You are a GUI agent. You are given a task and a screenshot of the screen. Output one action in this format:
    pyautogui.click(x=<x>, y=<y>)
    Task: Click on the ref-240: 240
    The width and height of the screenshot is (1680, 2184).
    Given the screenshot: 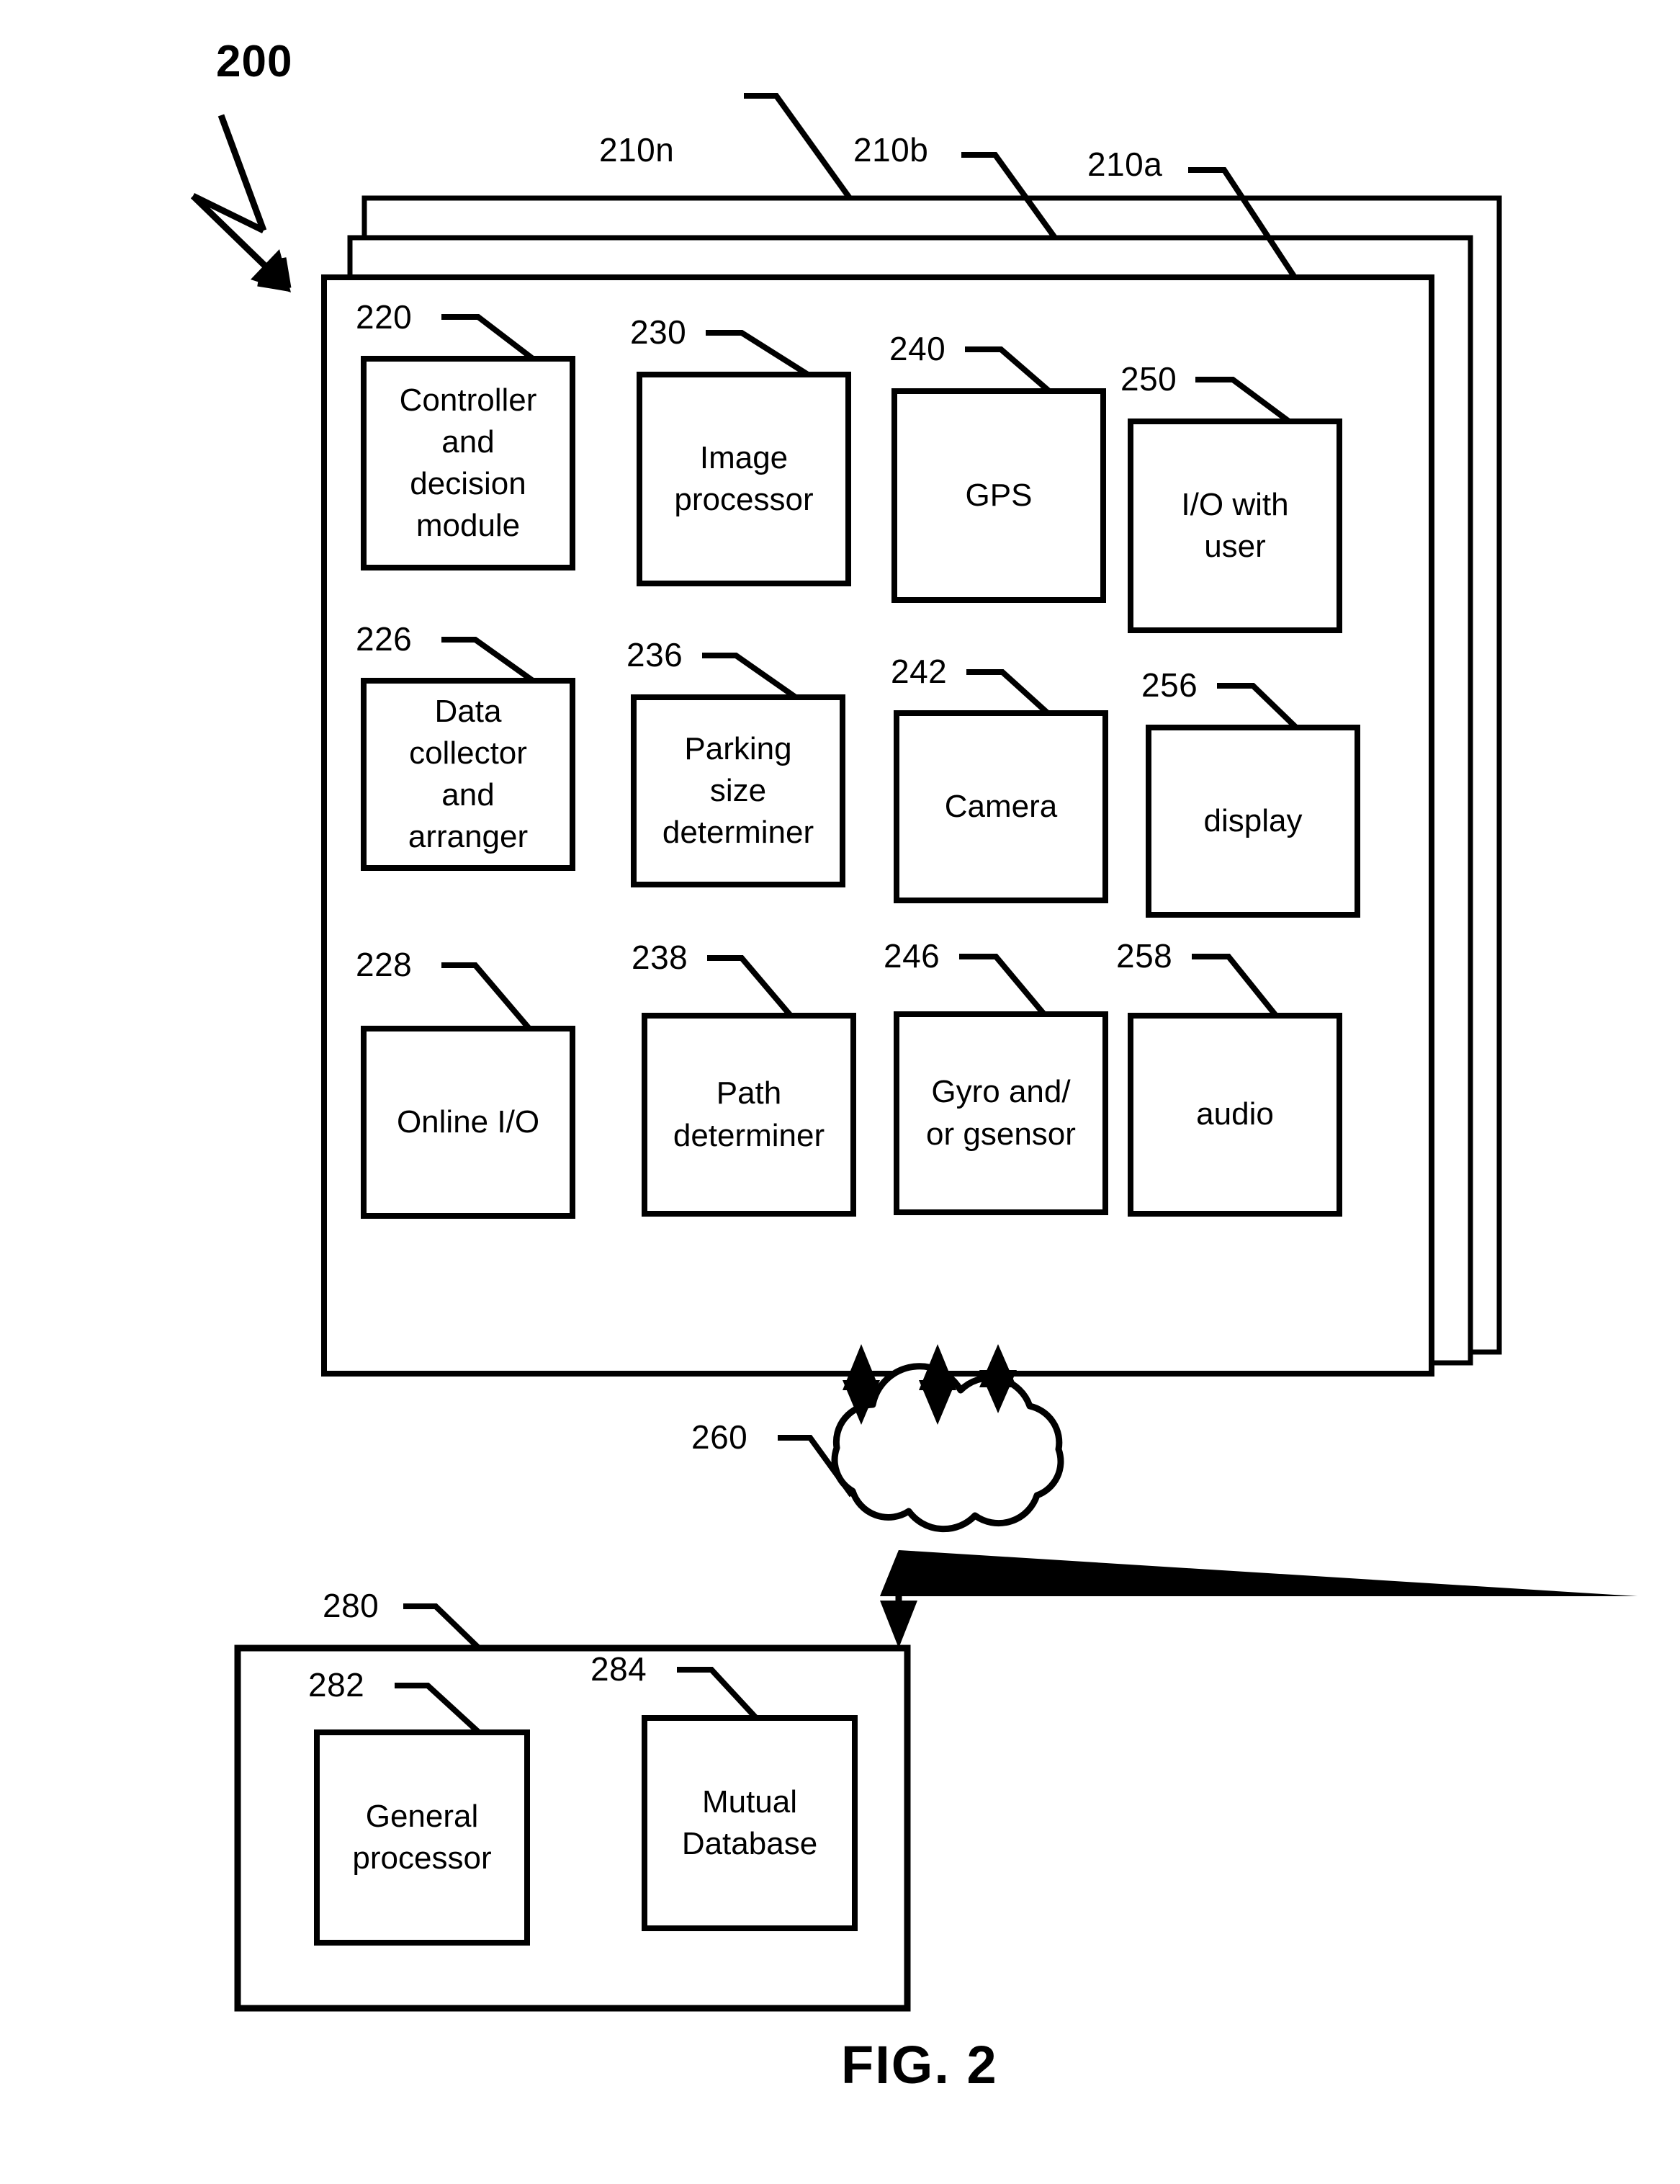 What is the action you would take?
    pyautogui.click(x=917, y=348)
    